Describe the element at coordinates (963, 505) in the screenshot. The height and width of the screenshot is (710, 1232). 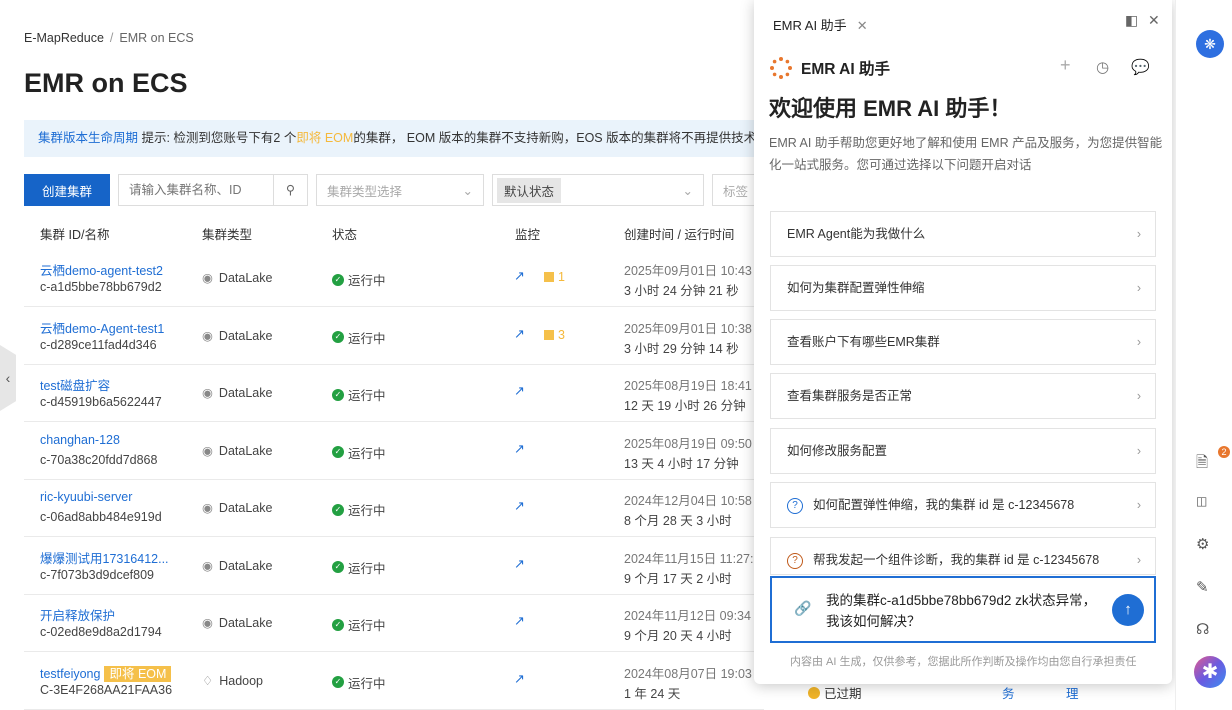
I see `suggested-question: ? 如何配置弹性伸缩，我的集群 id 是 c-12345678 ›` at that location.